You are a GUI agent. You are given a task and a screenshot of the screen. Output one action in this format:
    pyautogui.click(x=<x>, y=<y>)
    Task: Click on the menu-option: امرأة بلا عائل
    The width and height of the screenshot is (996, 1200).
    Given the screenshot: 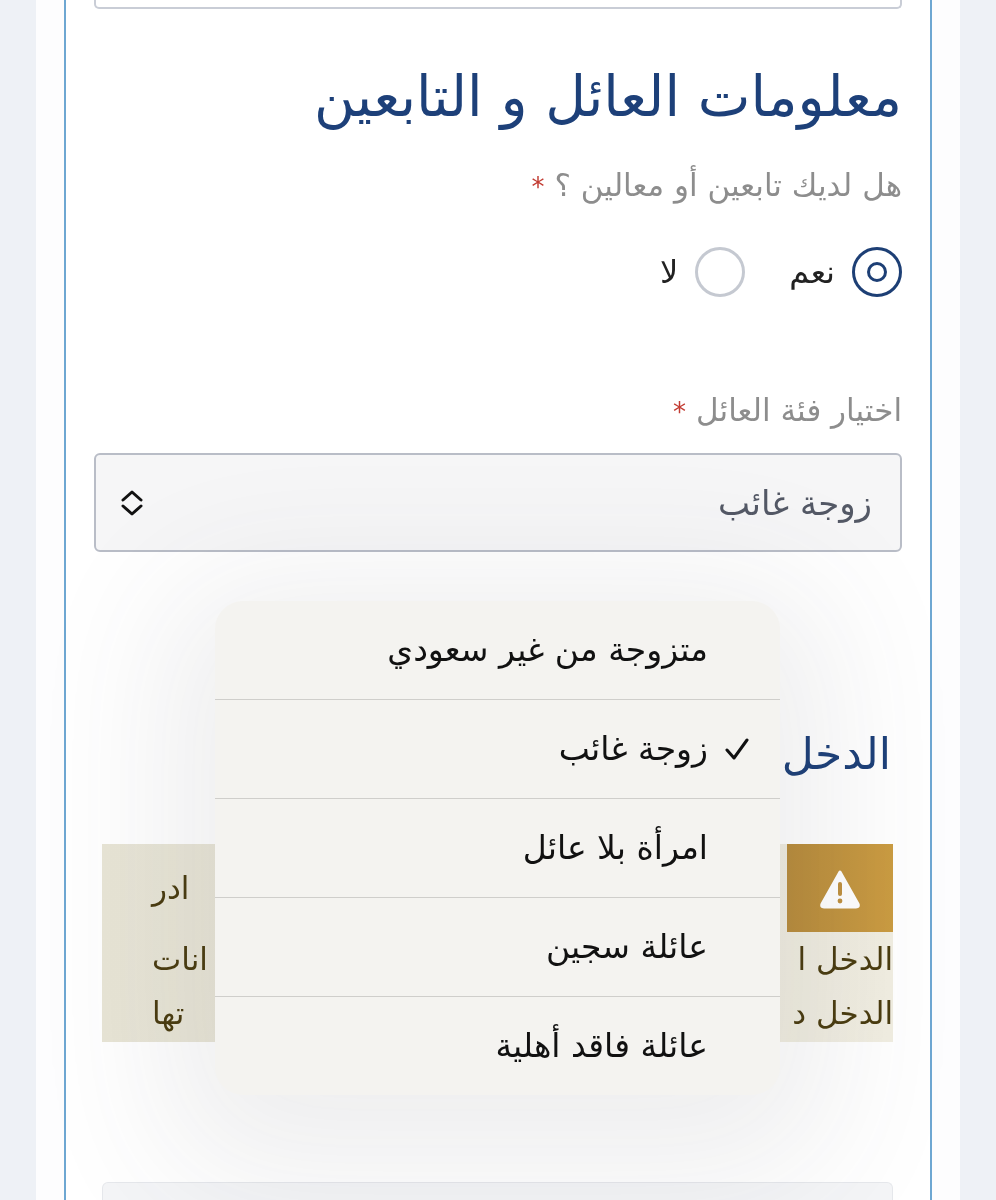 What is the action you would take?
    pyautogui.click(x=497, y=847)
    